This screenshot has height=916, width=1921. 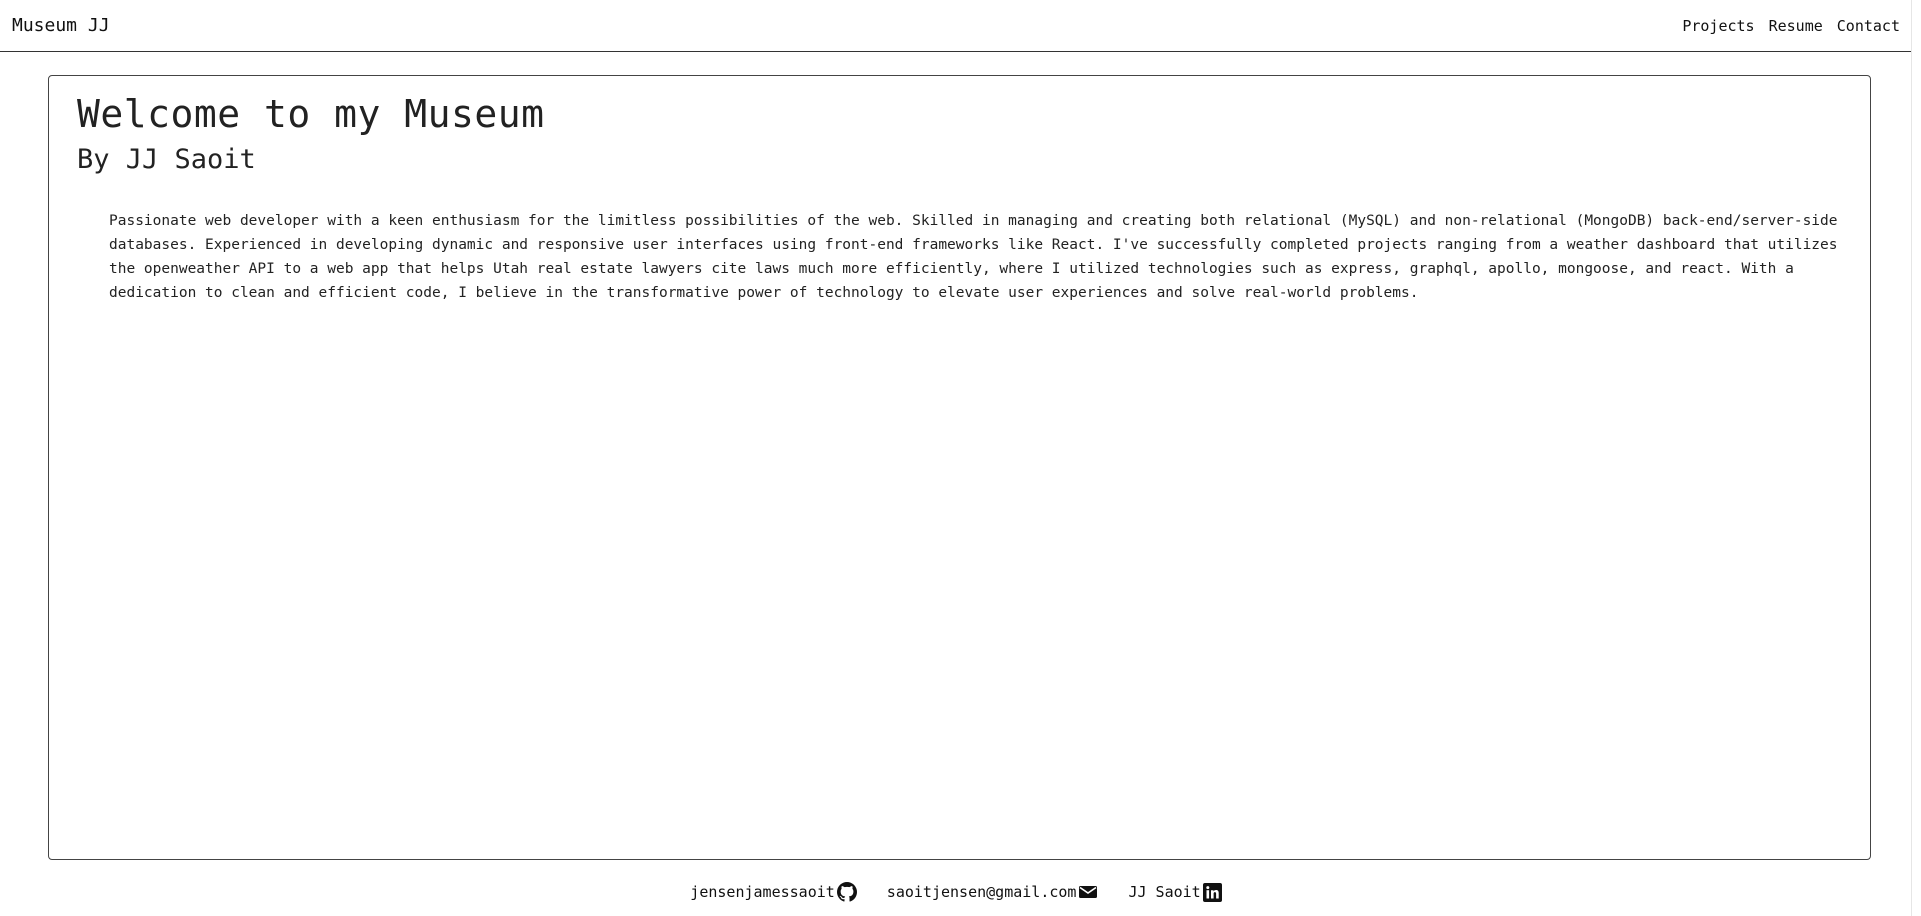 What do you see at coordinates (762, 892) in the screenshot?
I see `github-label: jensenjamessaoit` at bounding box center [762, 892].